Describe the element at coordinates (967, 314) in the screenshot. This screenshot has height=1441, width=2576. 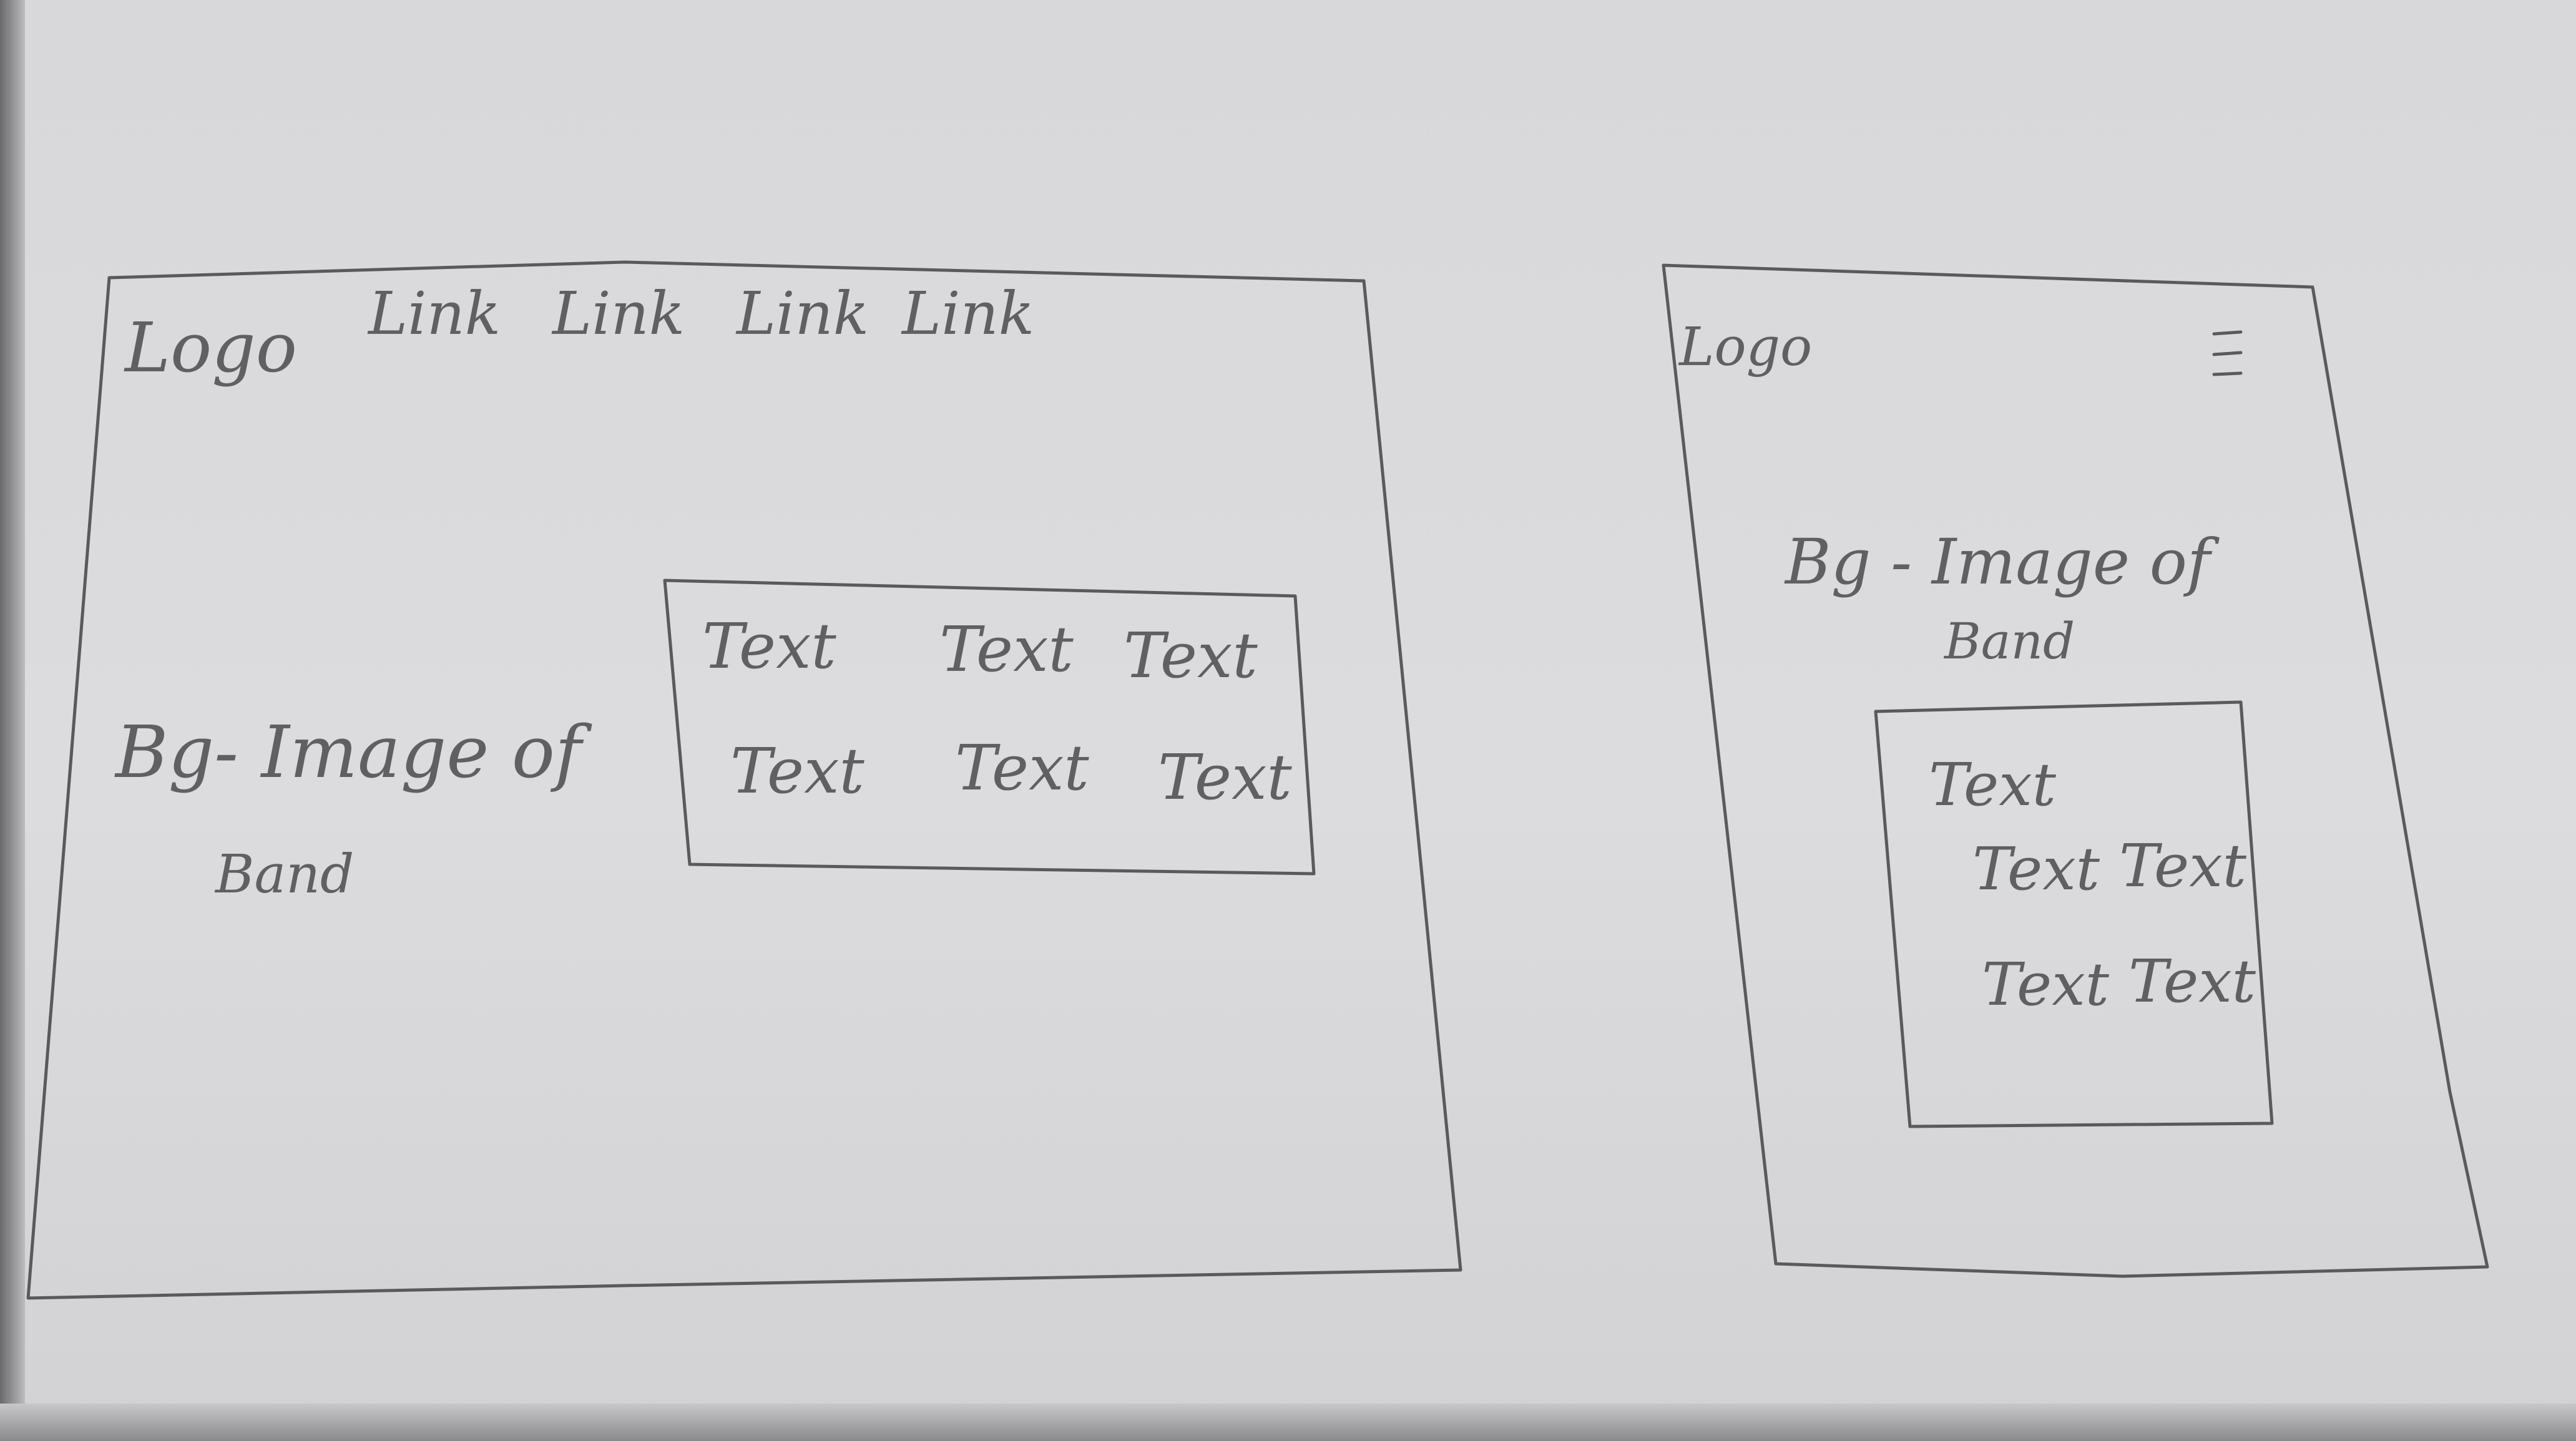
I see `desktop-nav-link-4: Link` at that location.